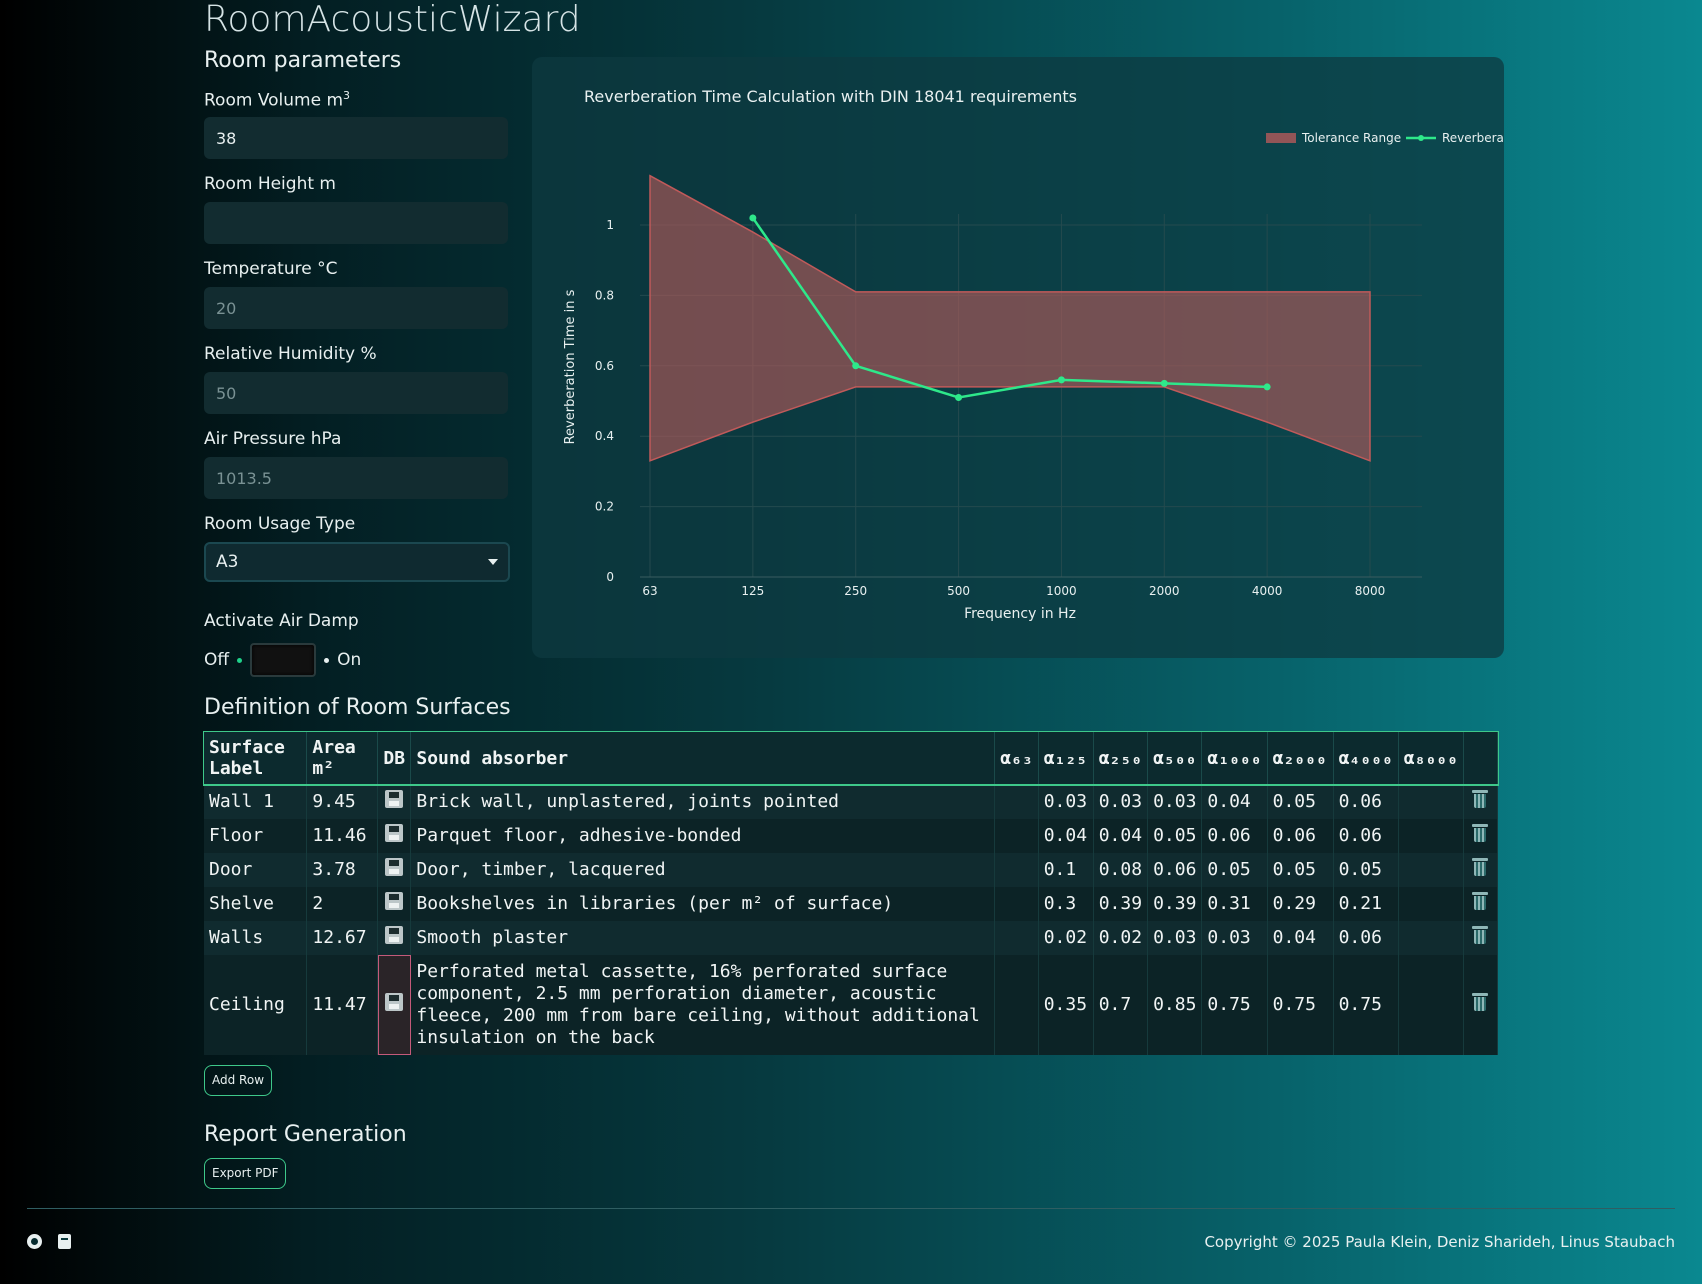 The height and width of the screenshot is (1284, 1702). Describe the element at coordinates (283, 660) in the screenshot. I see `air-damp-switch` at that location.